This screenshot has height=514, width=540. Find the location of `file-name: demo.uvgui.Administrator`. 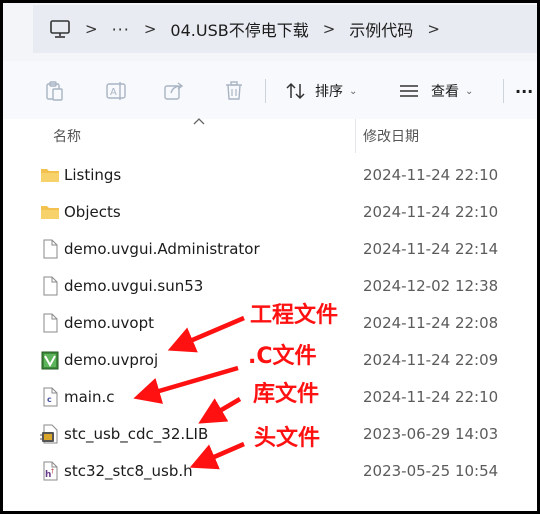

file-name: demo.uvgui.Administrator is located at coordinates (162, 249).